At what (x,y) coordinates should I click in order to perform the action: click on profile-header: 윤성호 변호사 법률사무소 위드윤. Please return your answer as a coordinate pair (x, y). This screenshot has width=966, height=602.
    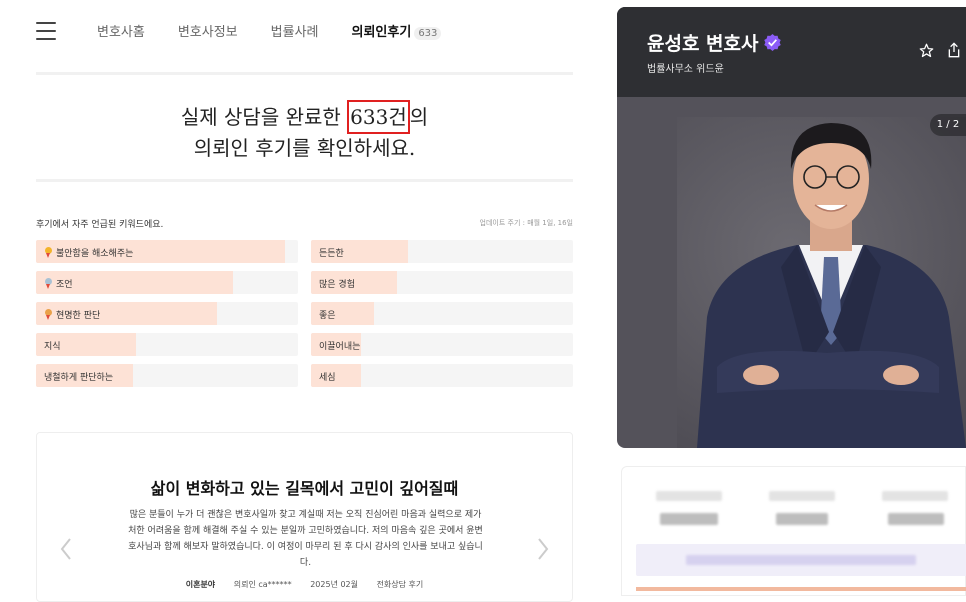
    Looking at the image, I should click on (791, 52).